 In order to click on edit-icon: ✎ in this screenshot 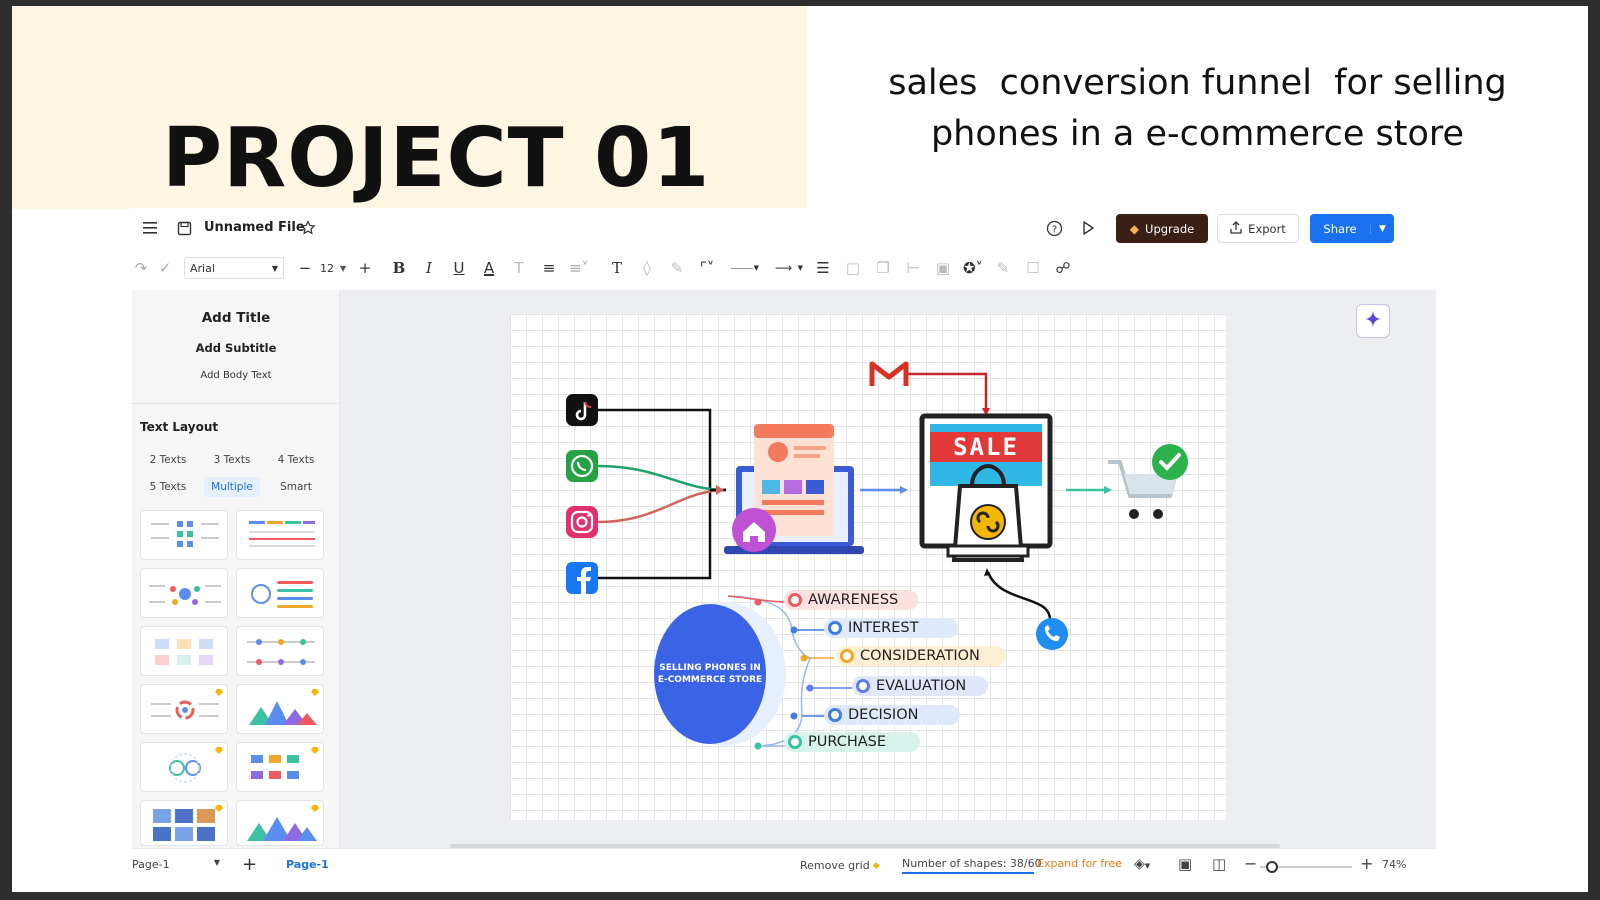, I will do `click(1003, 268)`.